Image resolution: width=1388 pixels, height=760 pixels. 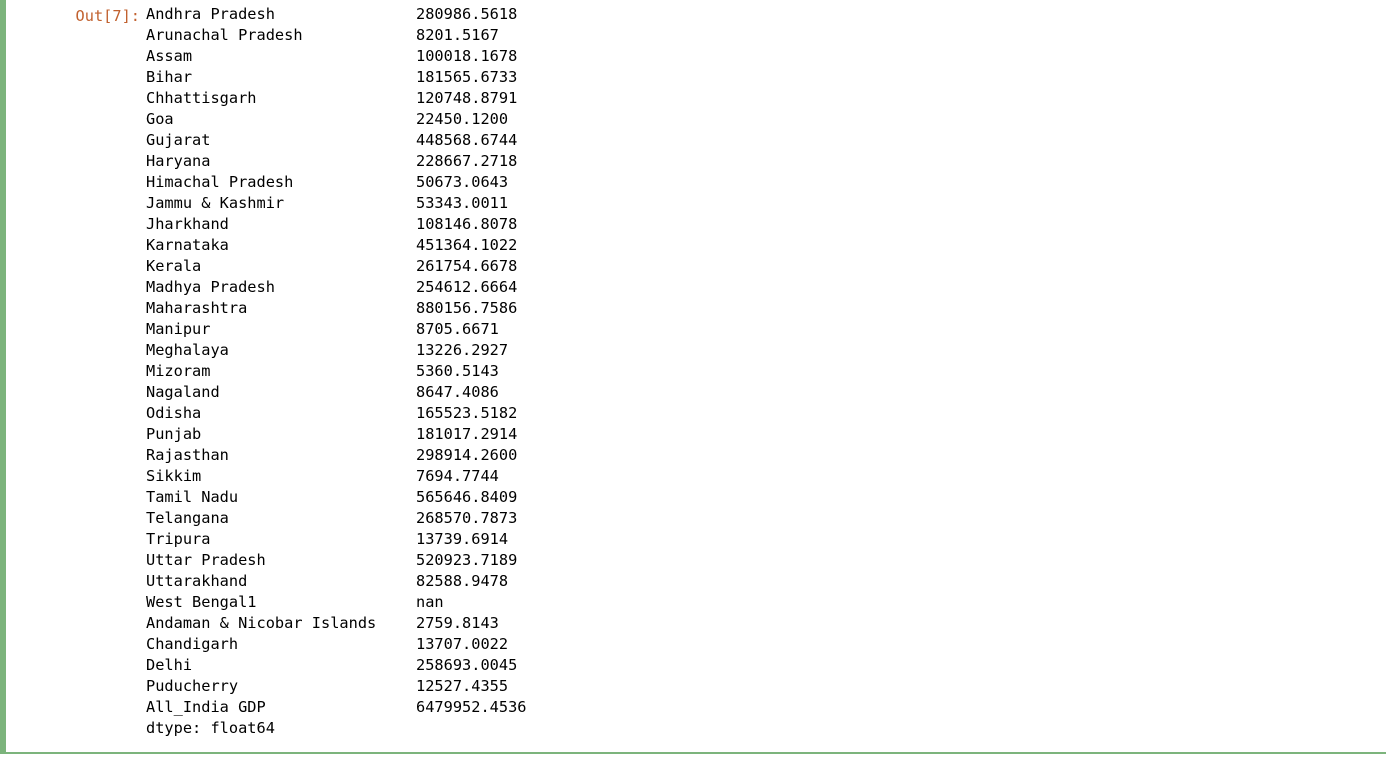 I want to click on row-label: Jammu & Kashmir, so click(x=215, y=203).